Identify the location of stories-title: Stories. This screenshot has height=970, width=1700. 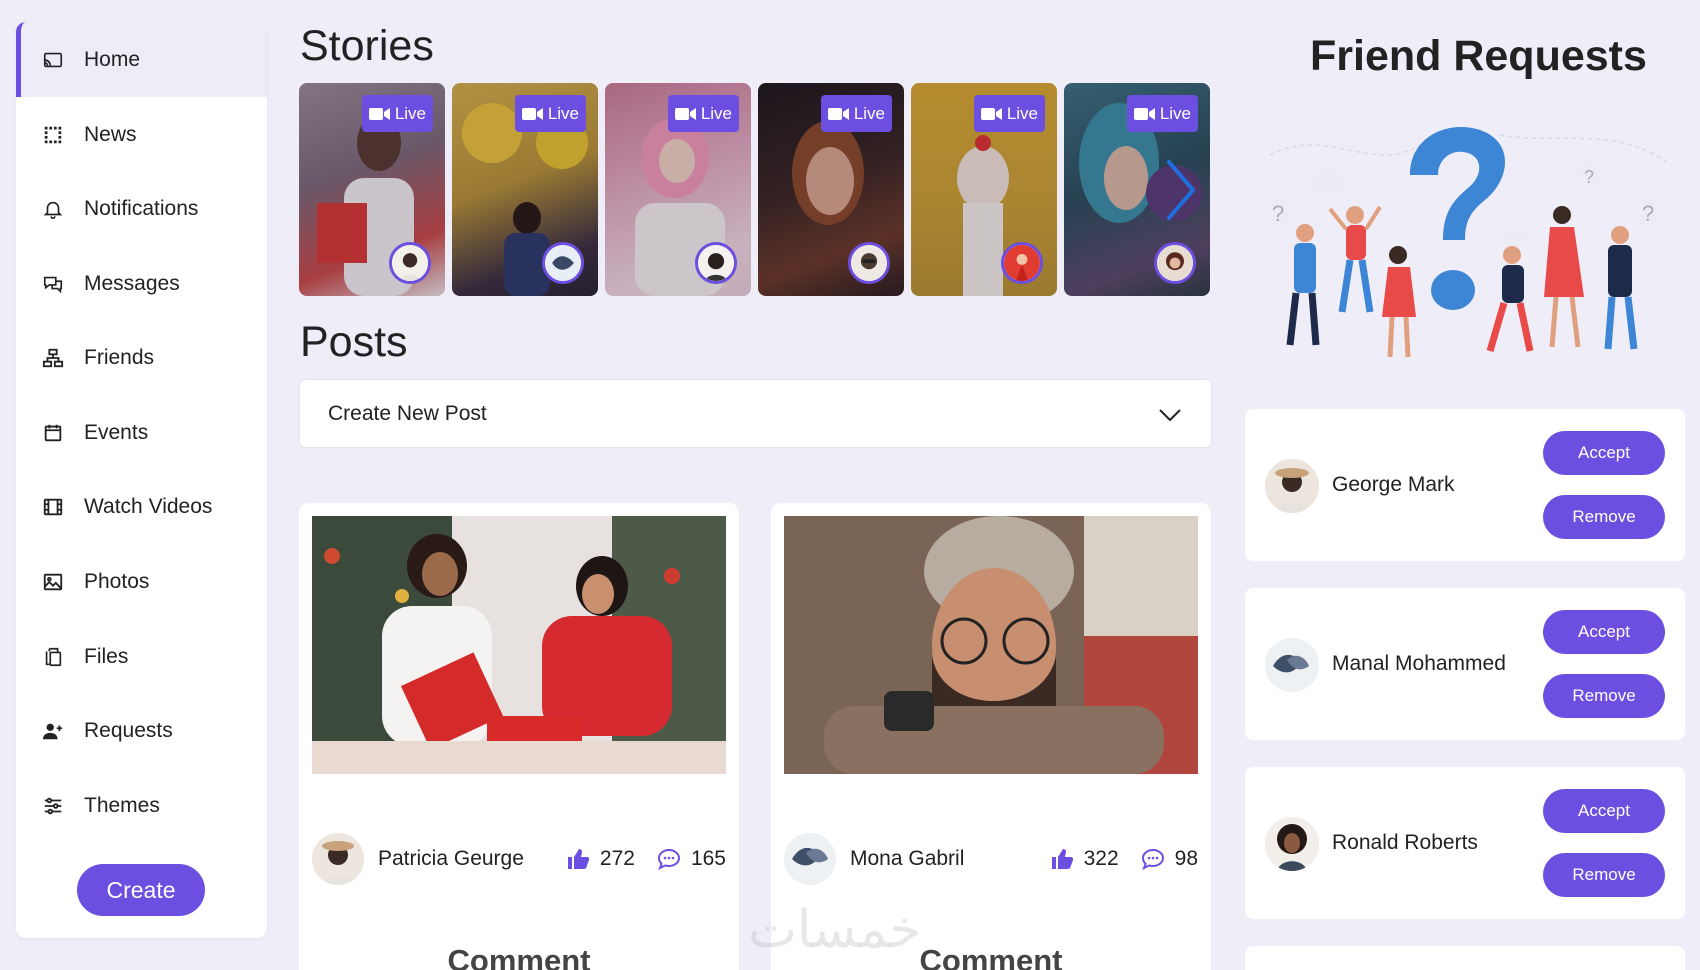
(367, 46).